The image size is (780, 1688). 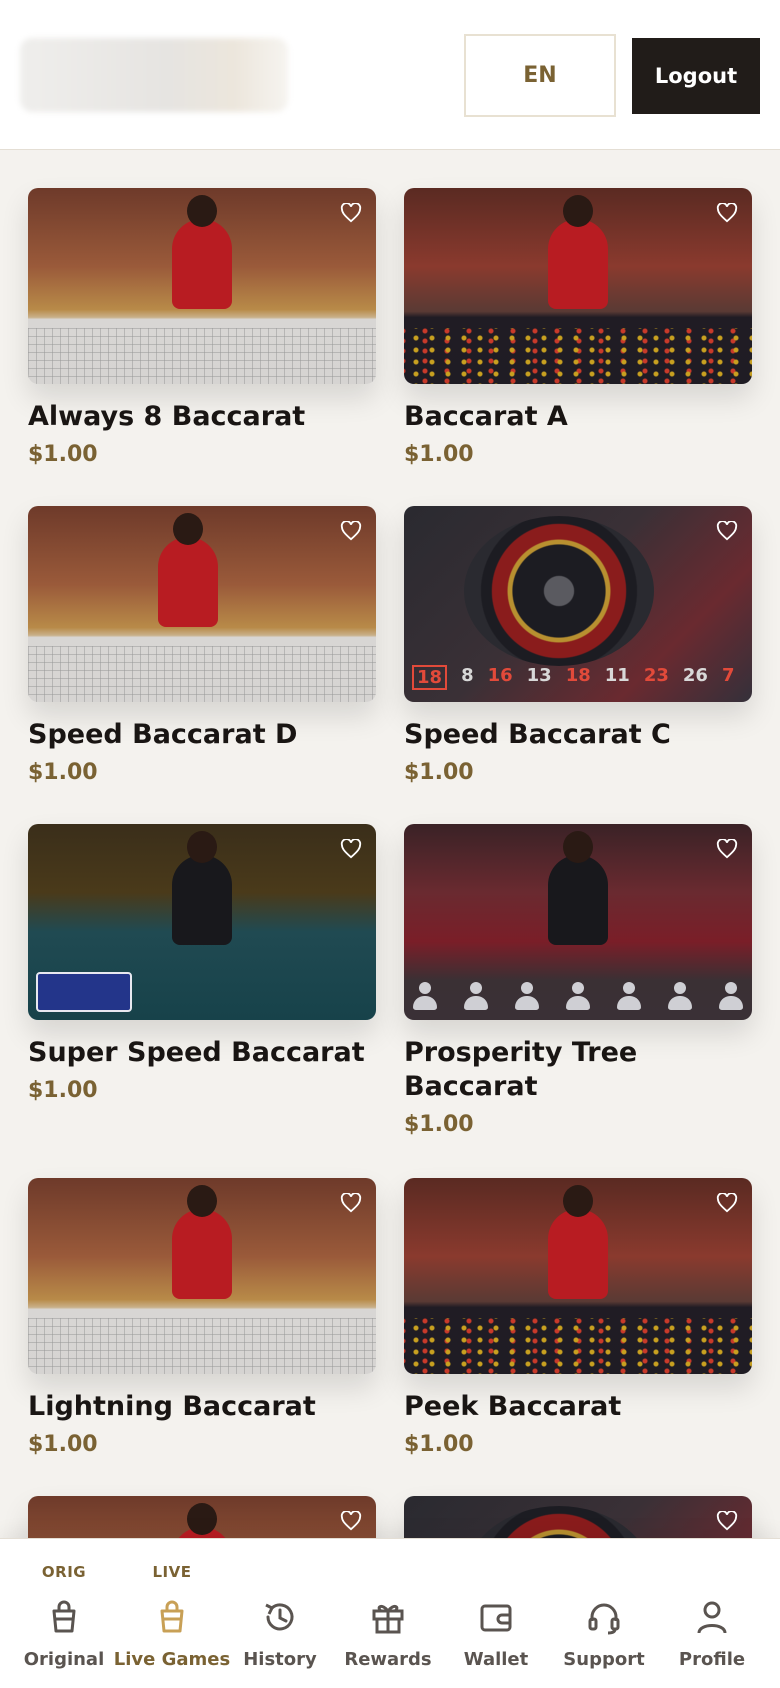 What do you see at coordinates (167, 416) in the screenshot?
I see `game-title: Always 8 Baccarat` at bounding box center [167, 416].